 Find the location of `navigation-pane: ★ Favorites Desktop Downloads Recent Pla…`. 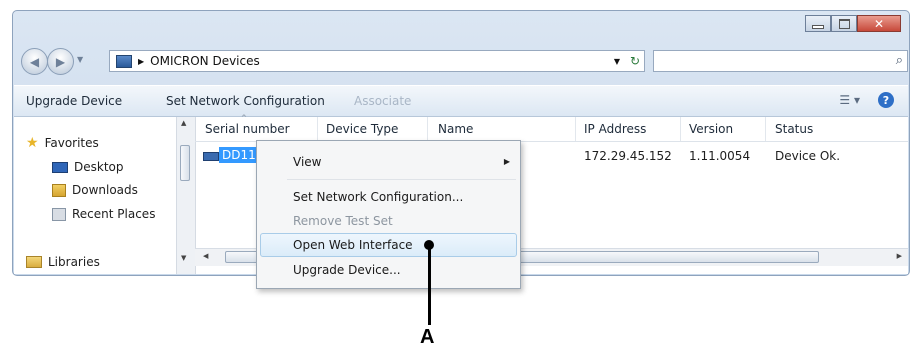

navigation-pane: ★ Favorites Desktop Downloads Recent Pla… is located at coordinates (95, 195).